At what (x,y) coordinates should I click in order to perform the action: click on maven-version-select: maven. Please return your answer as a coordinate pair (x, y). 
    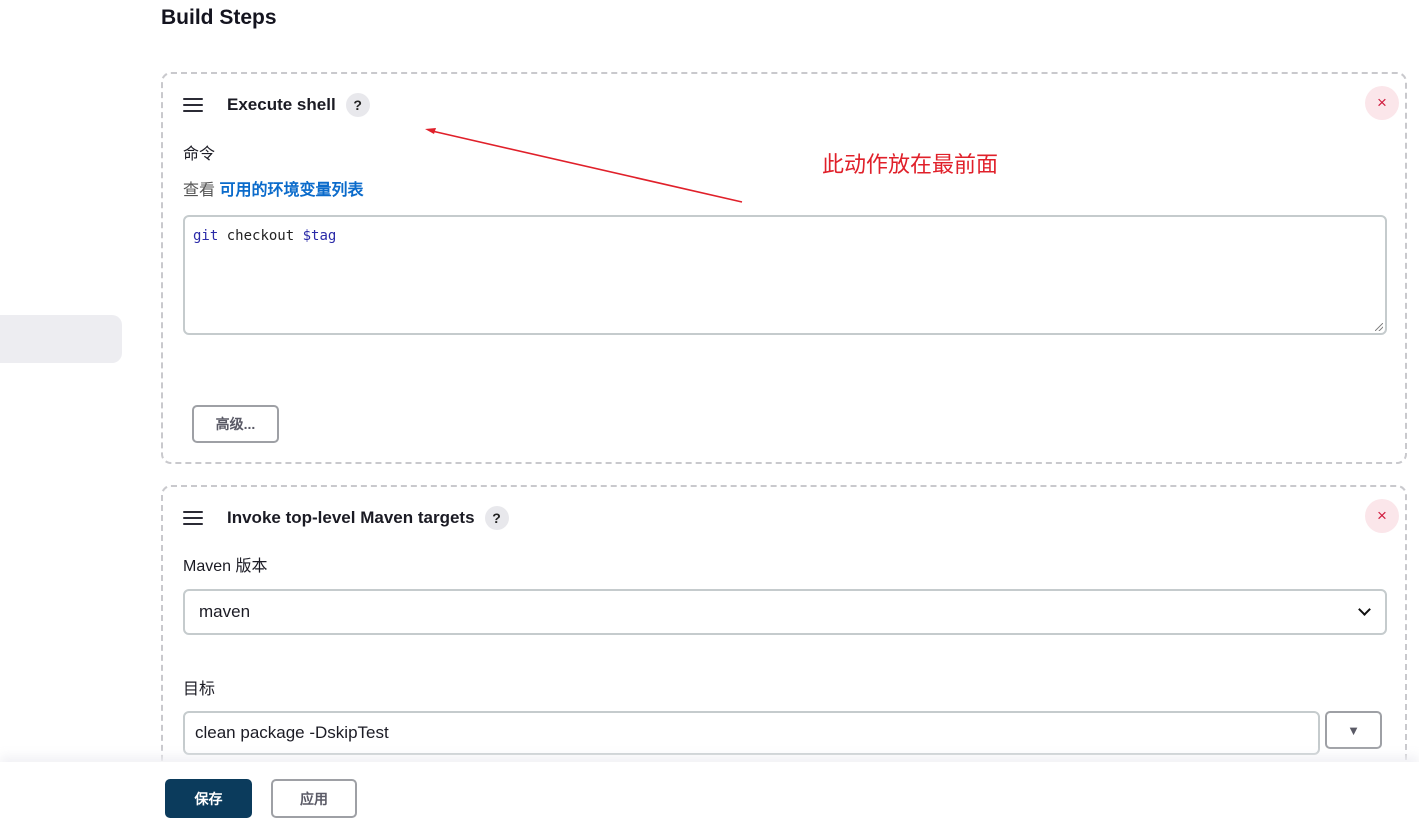
    Looking at the image, I should click on (785, 612).